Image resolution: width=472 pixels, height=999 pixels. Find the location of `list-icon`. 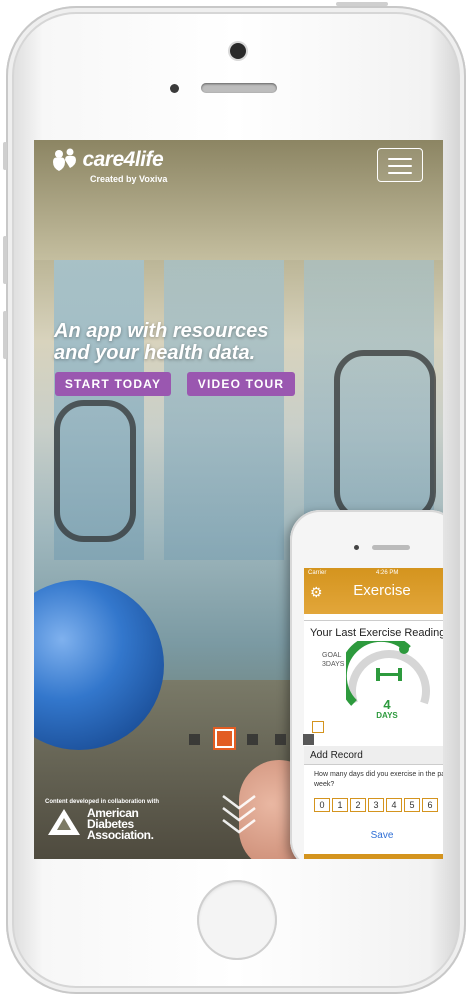

list-icon is located at coordinates (318, 727).